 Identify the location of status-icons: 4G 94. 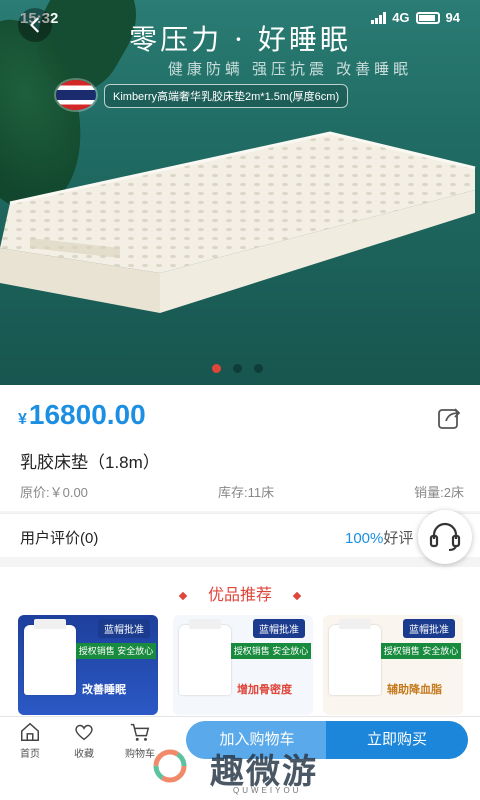
(415, 17).